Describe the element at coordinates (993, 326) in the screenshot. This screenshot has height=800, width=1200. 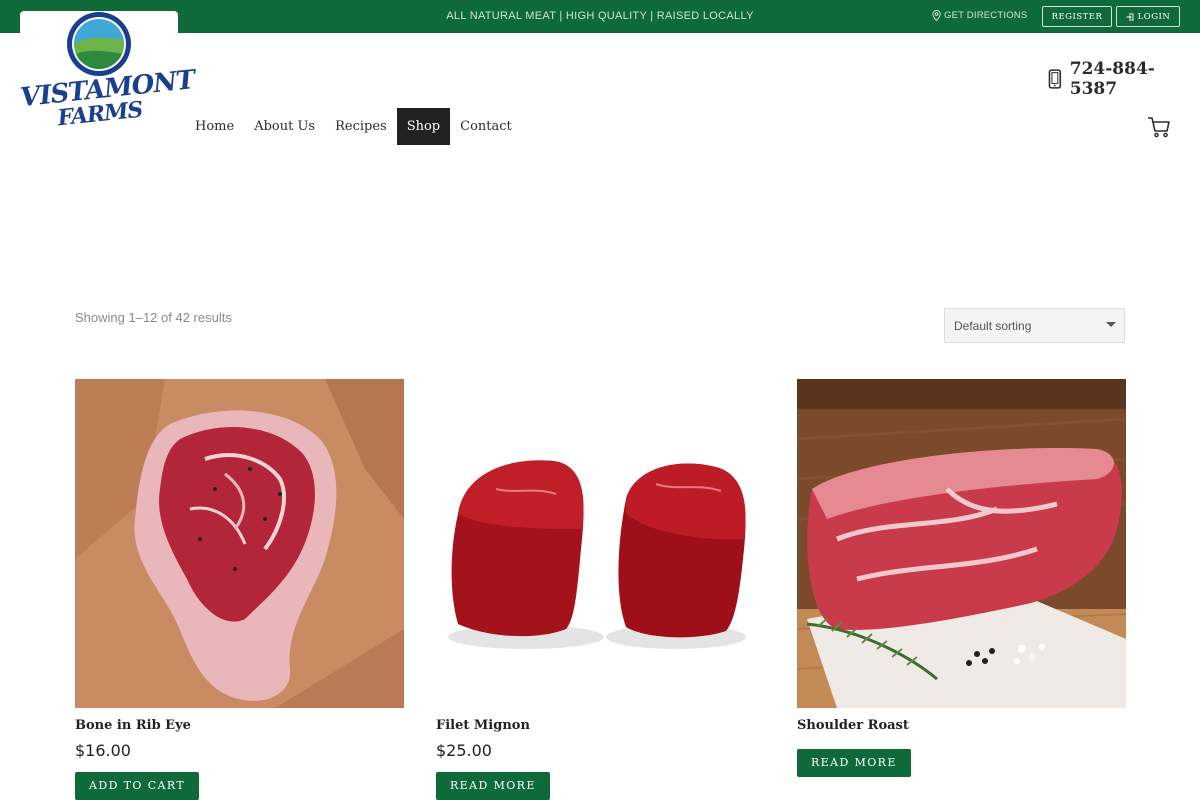
I see `sorting-value: Default sorting` at that location.